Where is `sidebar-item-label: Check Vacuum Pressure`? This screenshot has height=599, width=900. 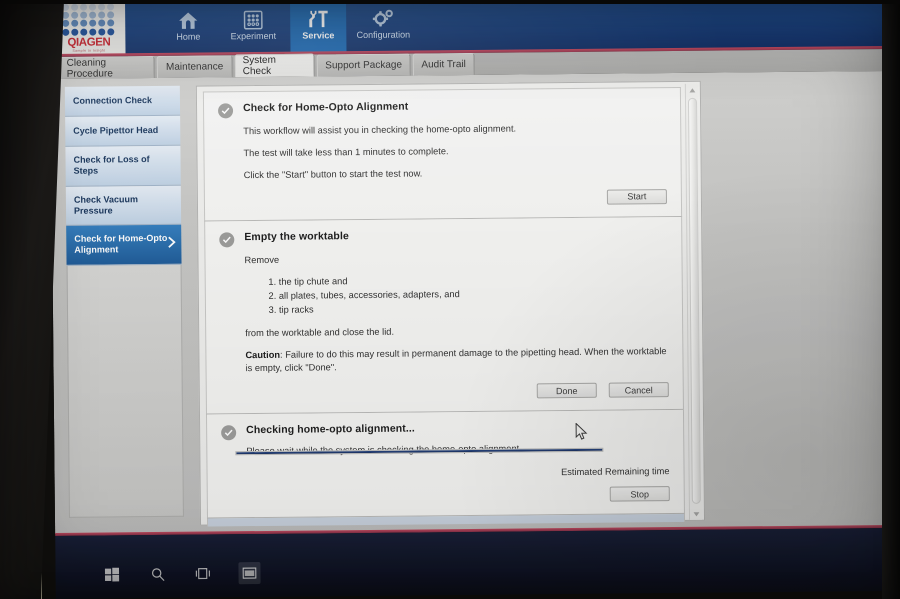 sidebar-item-label: Check Vacuum Pressure is located at coordinates (105, 204).